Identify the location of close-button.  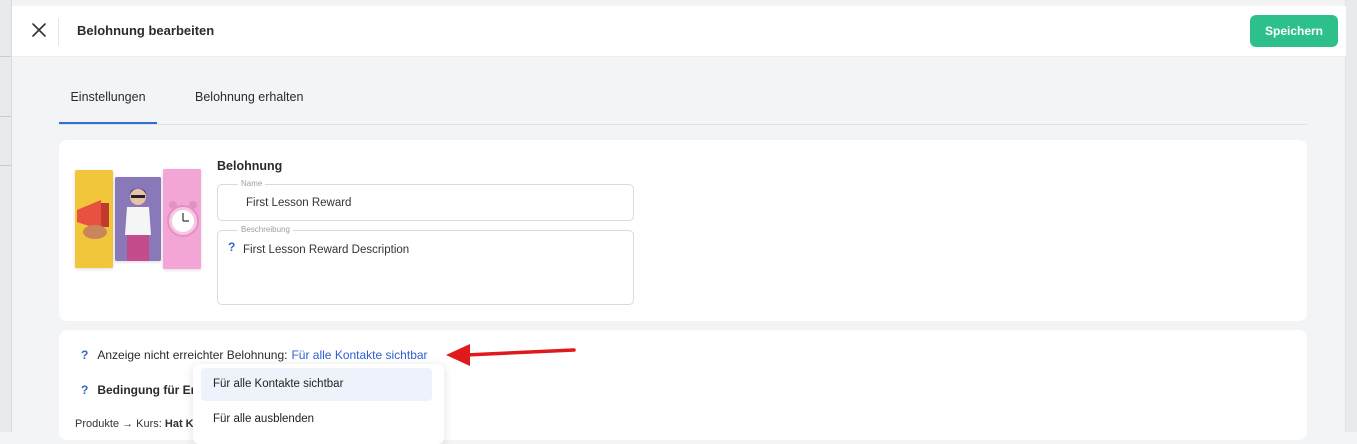
(39, 30).